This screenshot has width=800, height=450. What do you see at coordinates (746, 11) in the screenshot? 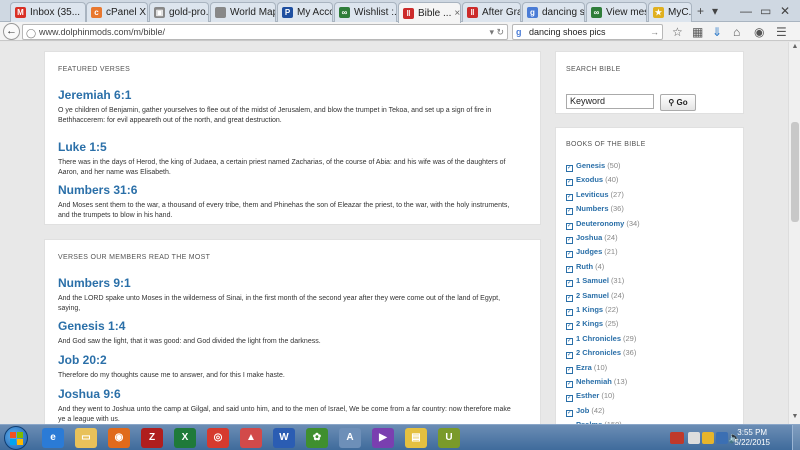
I see `minimize-icon: —` at bounding box center [746, 11].